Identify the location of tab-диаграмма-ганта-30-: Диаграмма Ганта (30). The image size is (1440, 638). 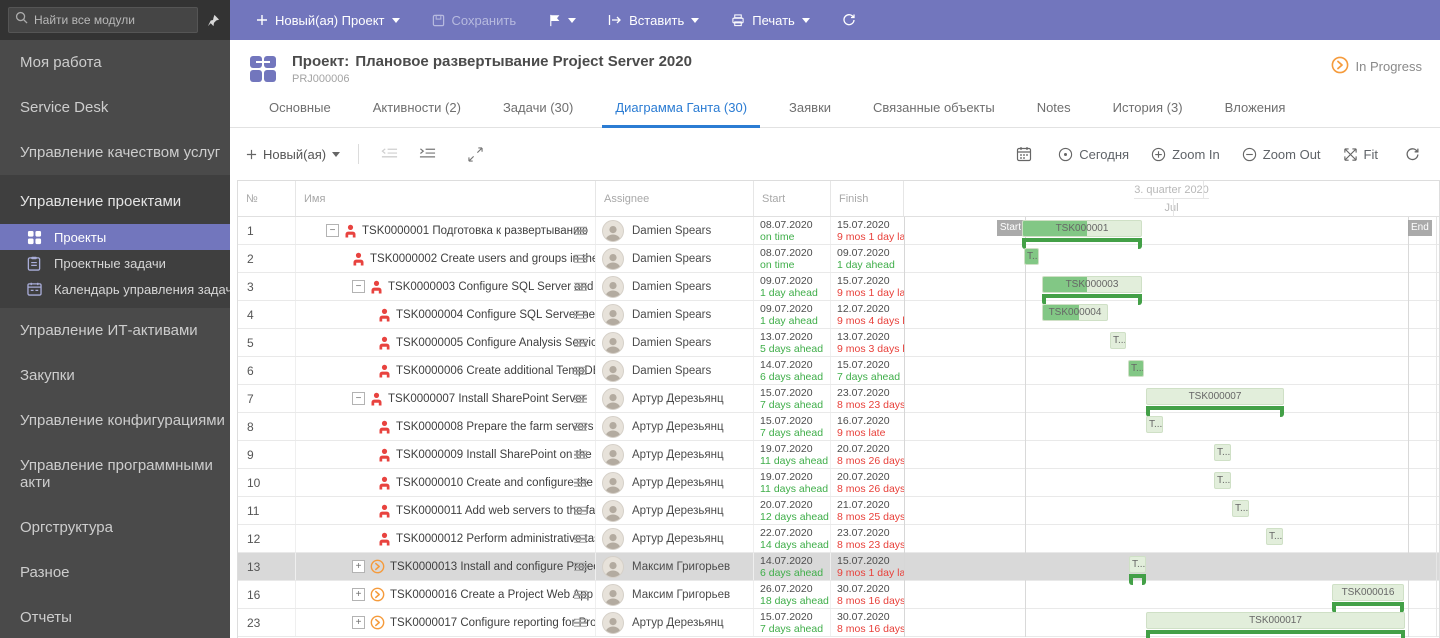
(681, 114).